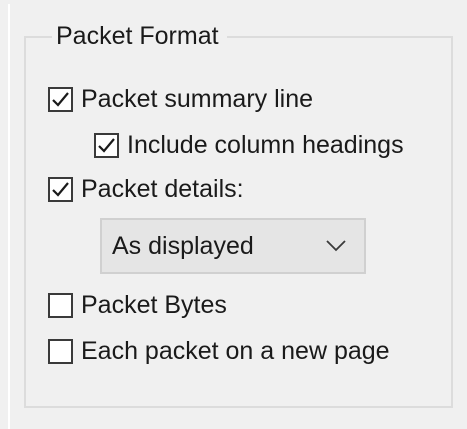 The image size is (467, 429). Describe the element at coordinates (162, 189) in the screenshot. I see `packet-details-label: Packet details:` at that location.